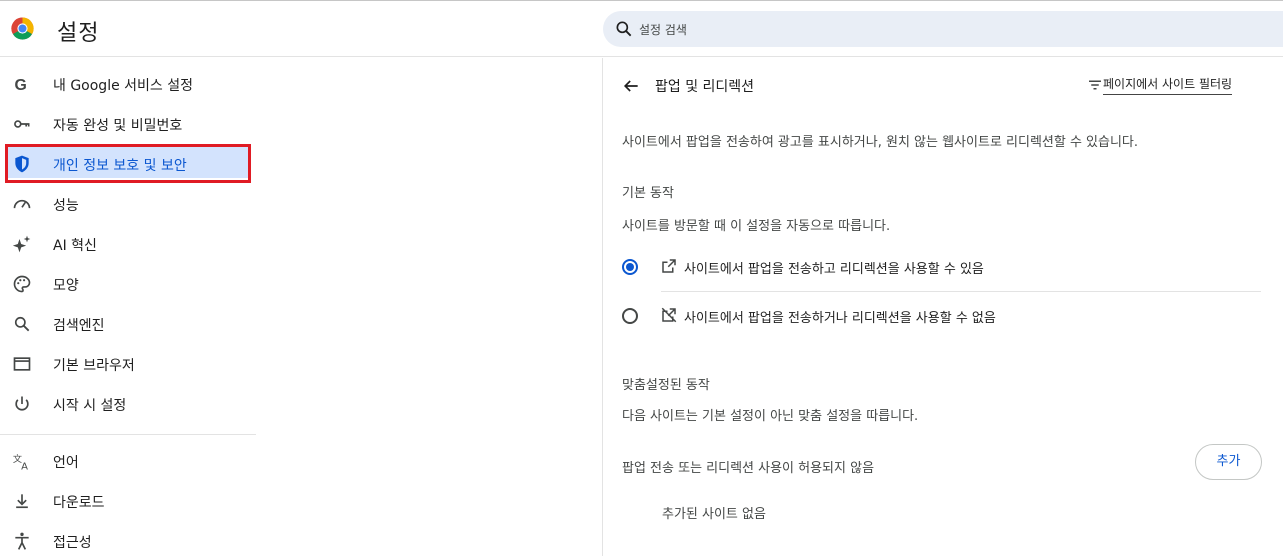 This screenshot has height=556, width=1283. What do you see at coordinates (1168, 85) in the screenshot?
I see `site-filter-input: 페이지에서 사이트 필터링` at bounding box center [1168, 85].